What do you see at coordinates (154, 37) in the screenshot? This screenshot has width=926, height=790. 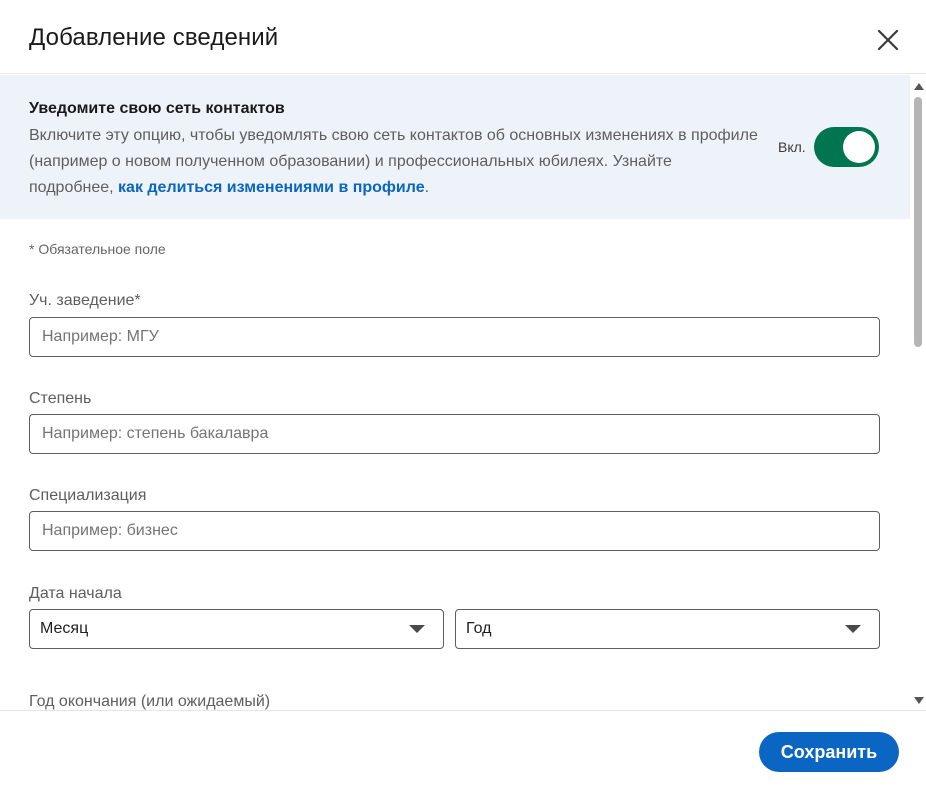 I see `dialog-title: Добавление сведений` at bounding box center [154, 37].